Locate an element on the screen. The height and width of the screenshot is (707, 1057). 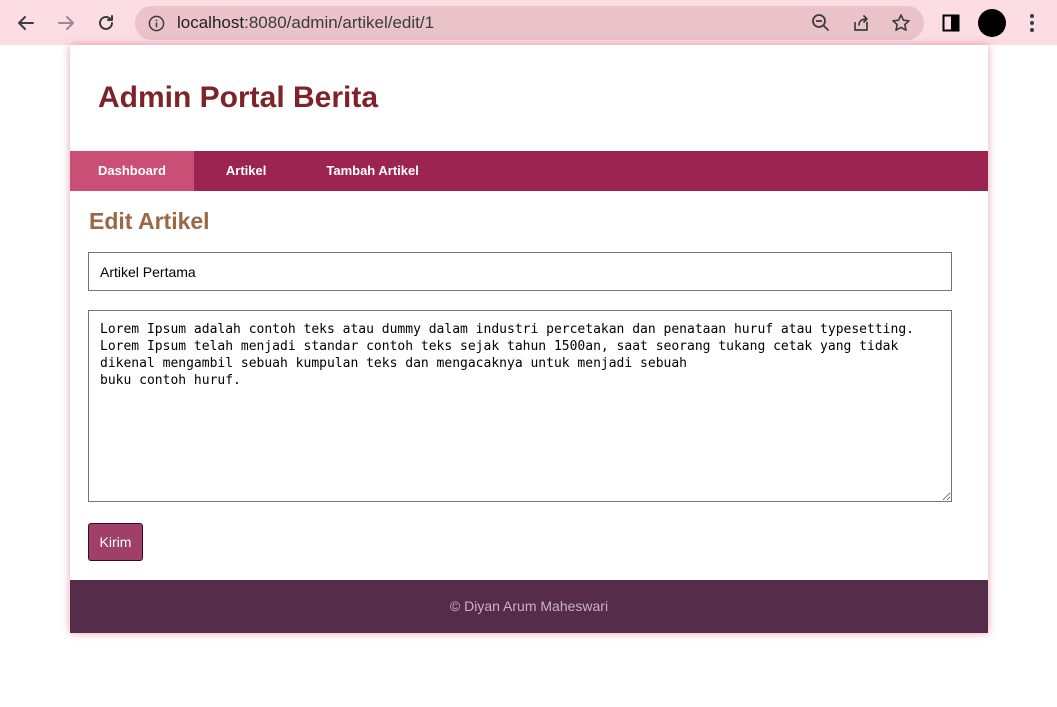
reload-icon is located at coordinates (106, 23).